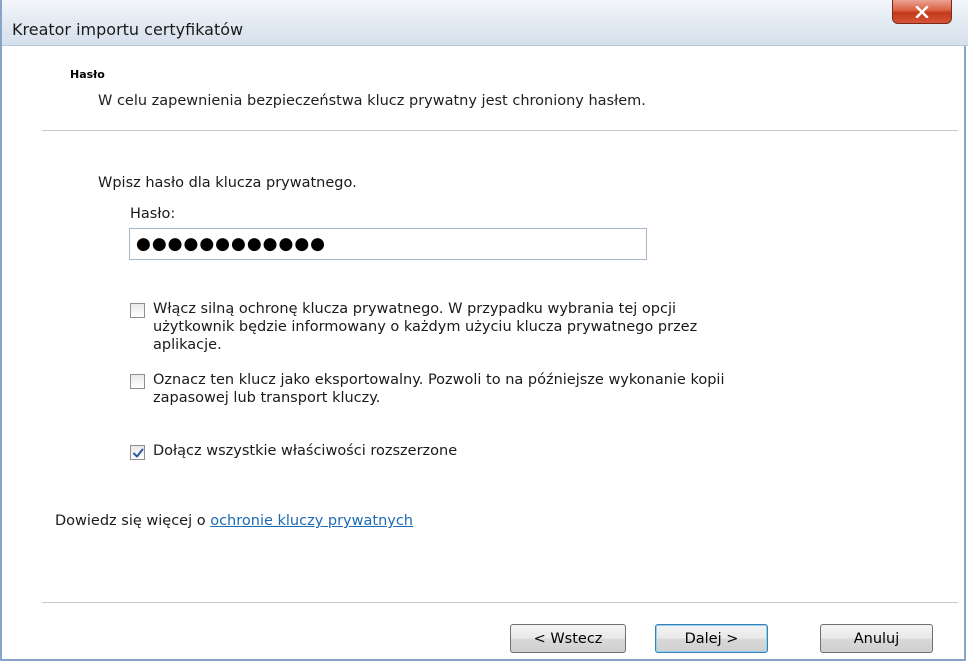 This screenshot has width=970, height=663. What do you see at coordinates (876, 638) in the screenshot?
I see `cancel-button: Anuluj` at bounding box center [876, 638].